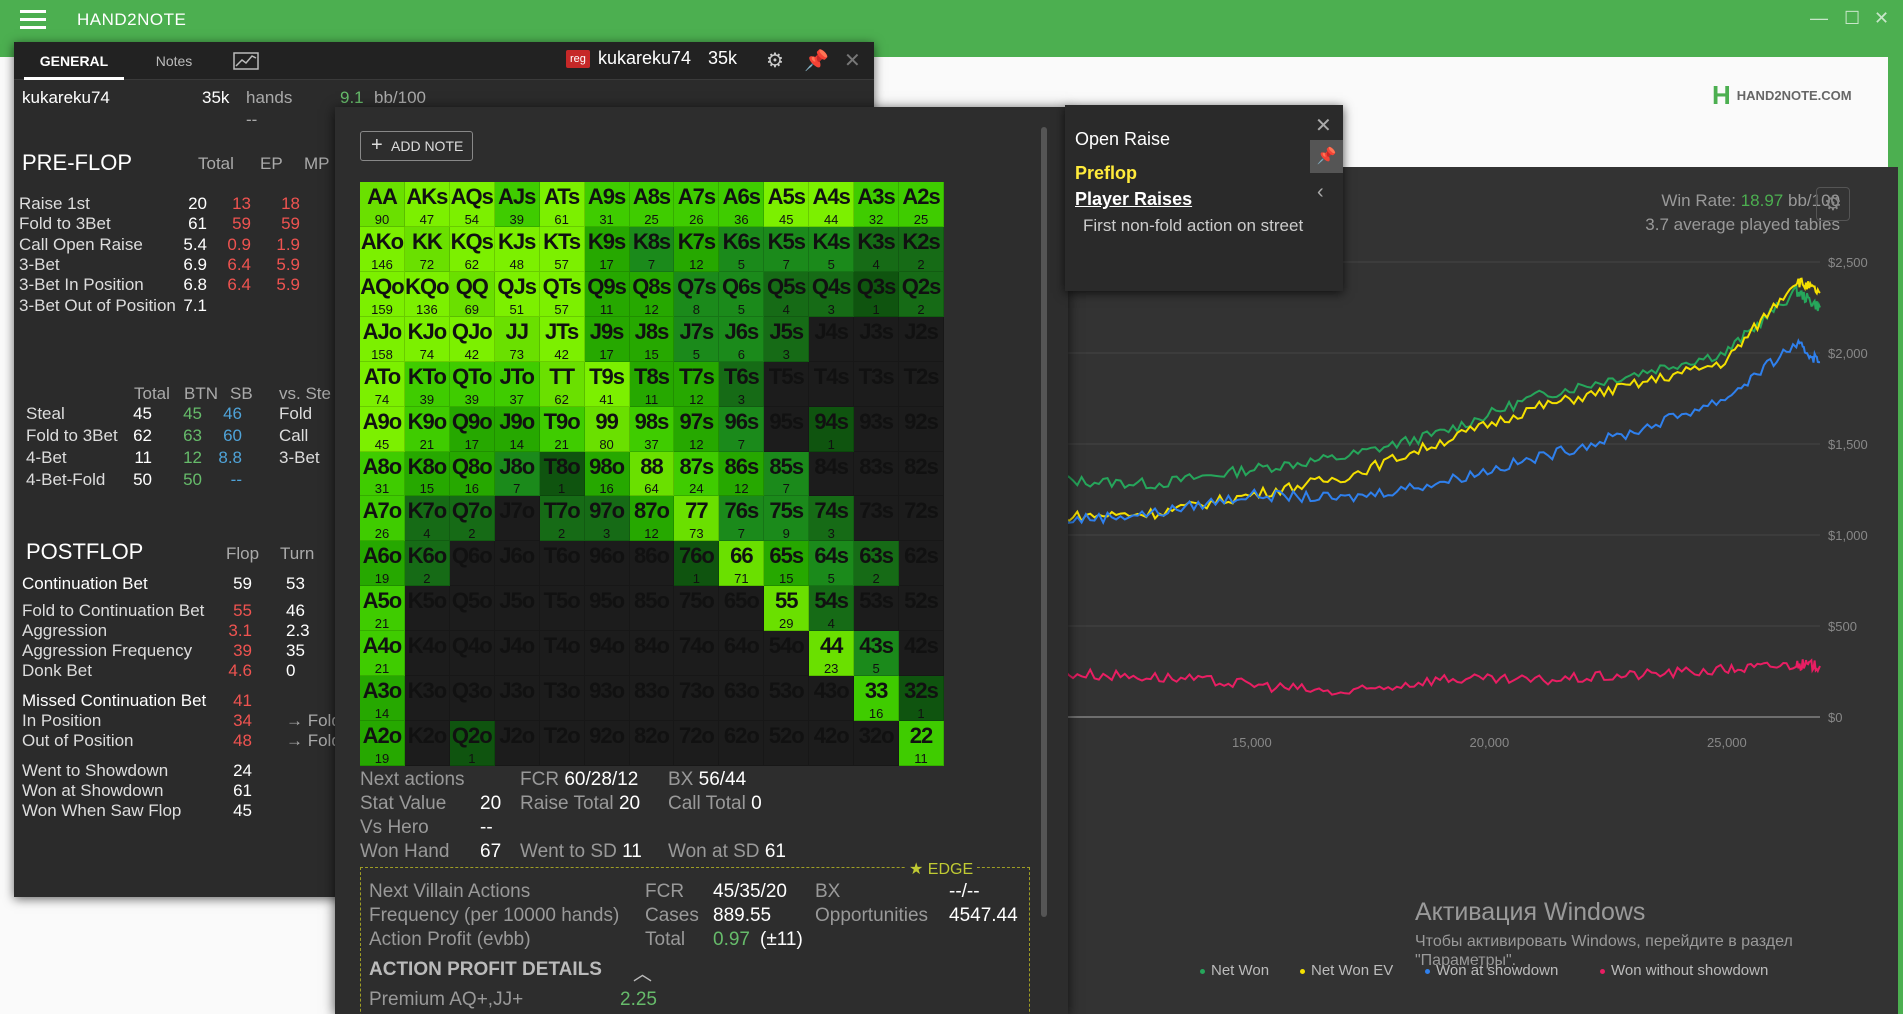 The height and width of the screenshot is (1014, 1903). What do you see at coordinates (607, 699) in the screenshot?
I see `hand-cell: 93o` at bounding box center [607, 699].